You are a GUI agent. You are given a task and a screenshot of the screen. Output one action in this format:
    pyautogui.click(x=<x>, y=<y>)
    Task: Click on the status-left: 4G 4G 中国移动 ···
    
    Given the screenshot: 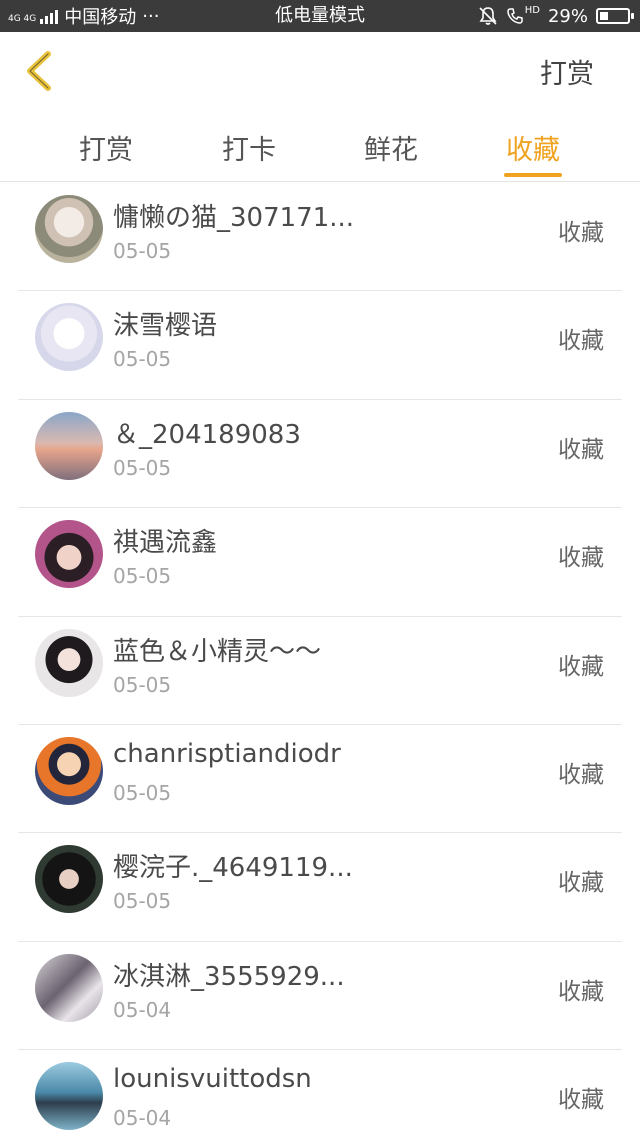 What is the action you would take?
    pyautogui.click(x=83, y=16)
    